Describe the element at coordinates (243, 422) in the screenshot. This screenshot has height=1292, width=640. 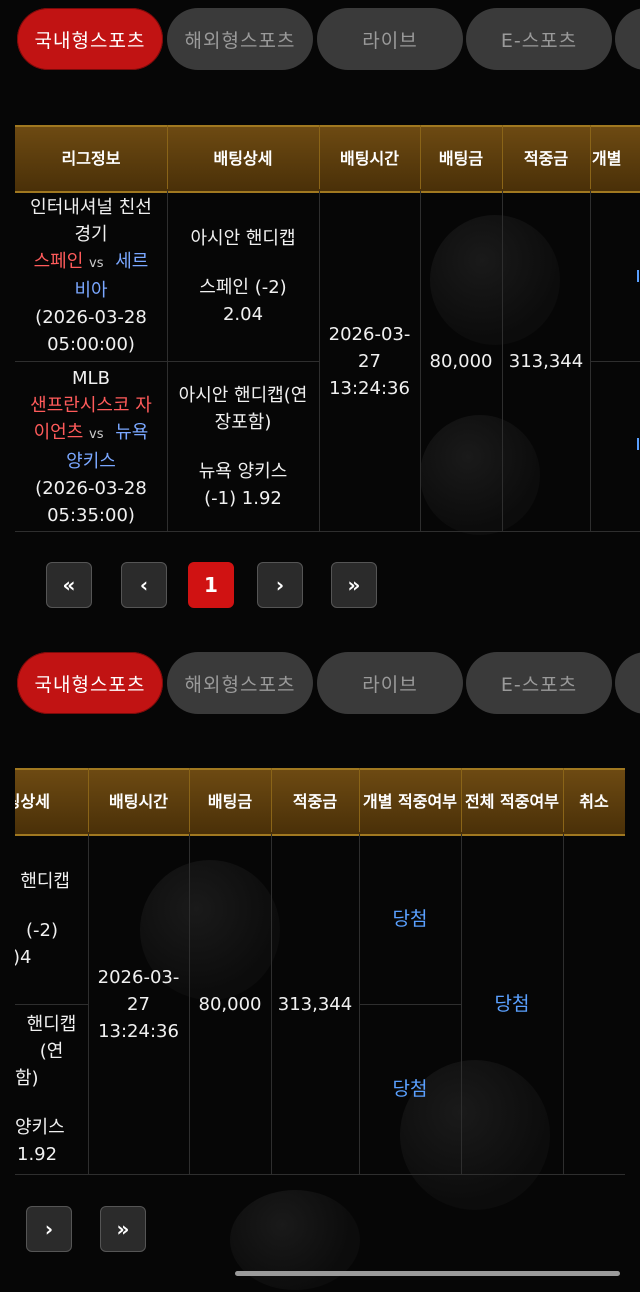
I see `bet-type: 장포함)` at that location.